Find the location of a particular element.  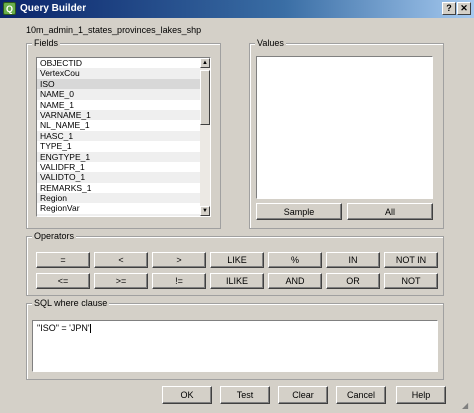

cancel-button: Cancel is located at coordinates (361, 395).